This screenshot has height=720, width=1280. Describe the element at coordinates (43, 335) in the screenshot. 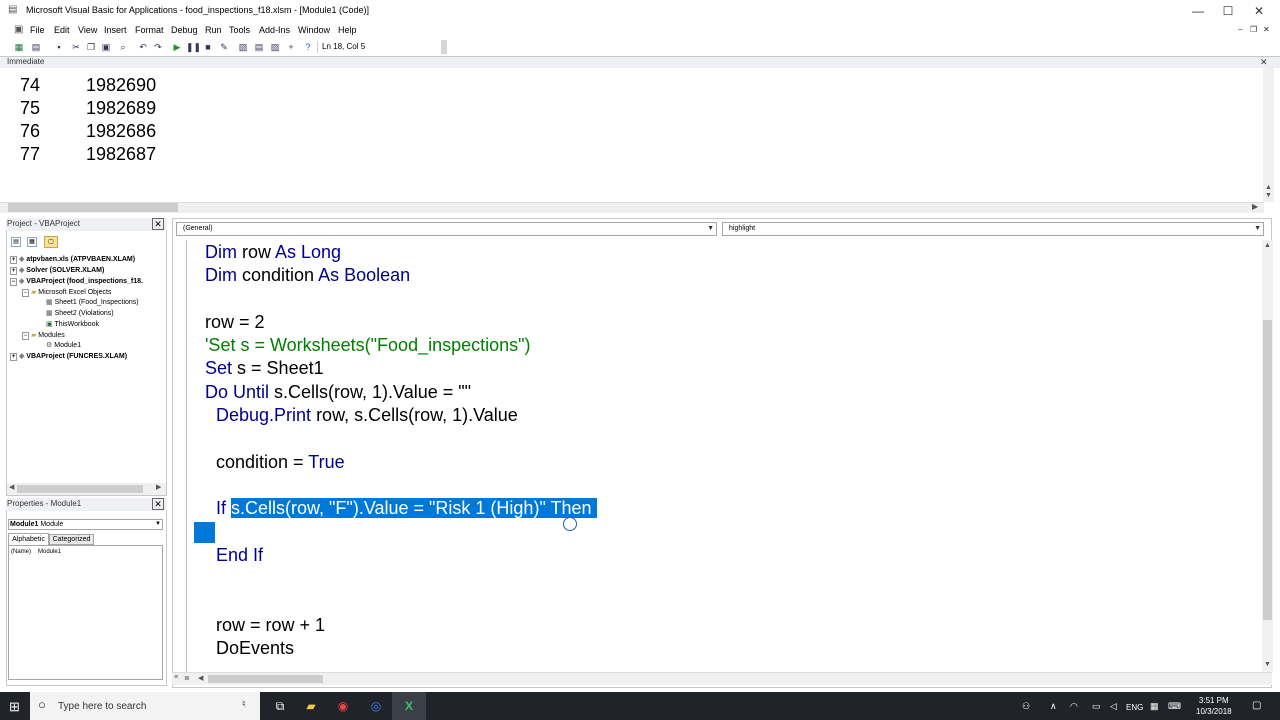

I see `tree-node-modules: − ▰ Modules` at that location.